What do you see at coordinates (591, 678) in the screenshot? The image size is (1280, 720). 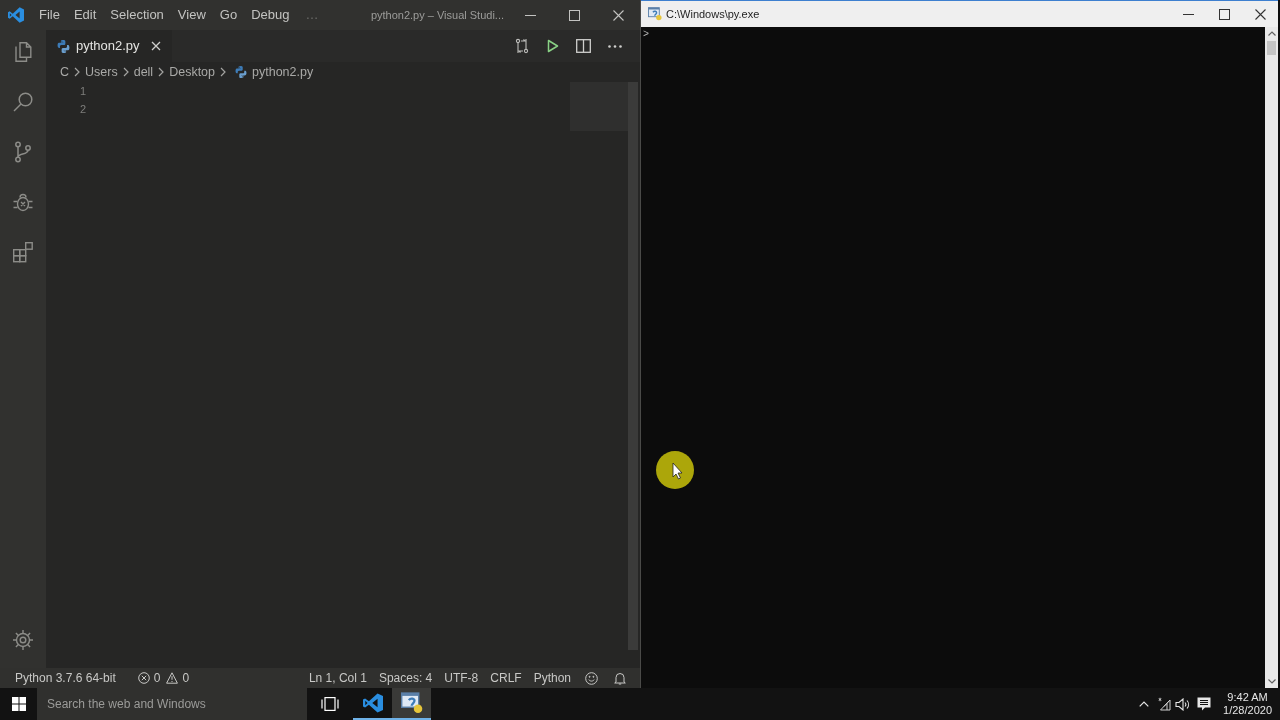 I see `smiley-icon` at bounding box center [591, 678].